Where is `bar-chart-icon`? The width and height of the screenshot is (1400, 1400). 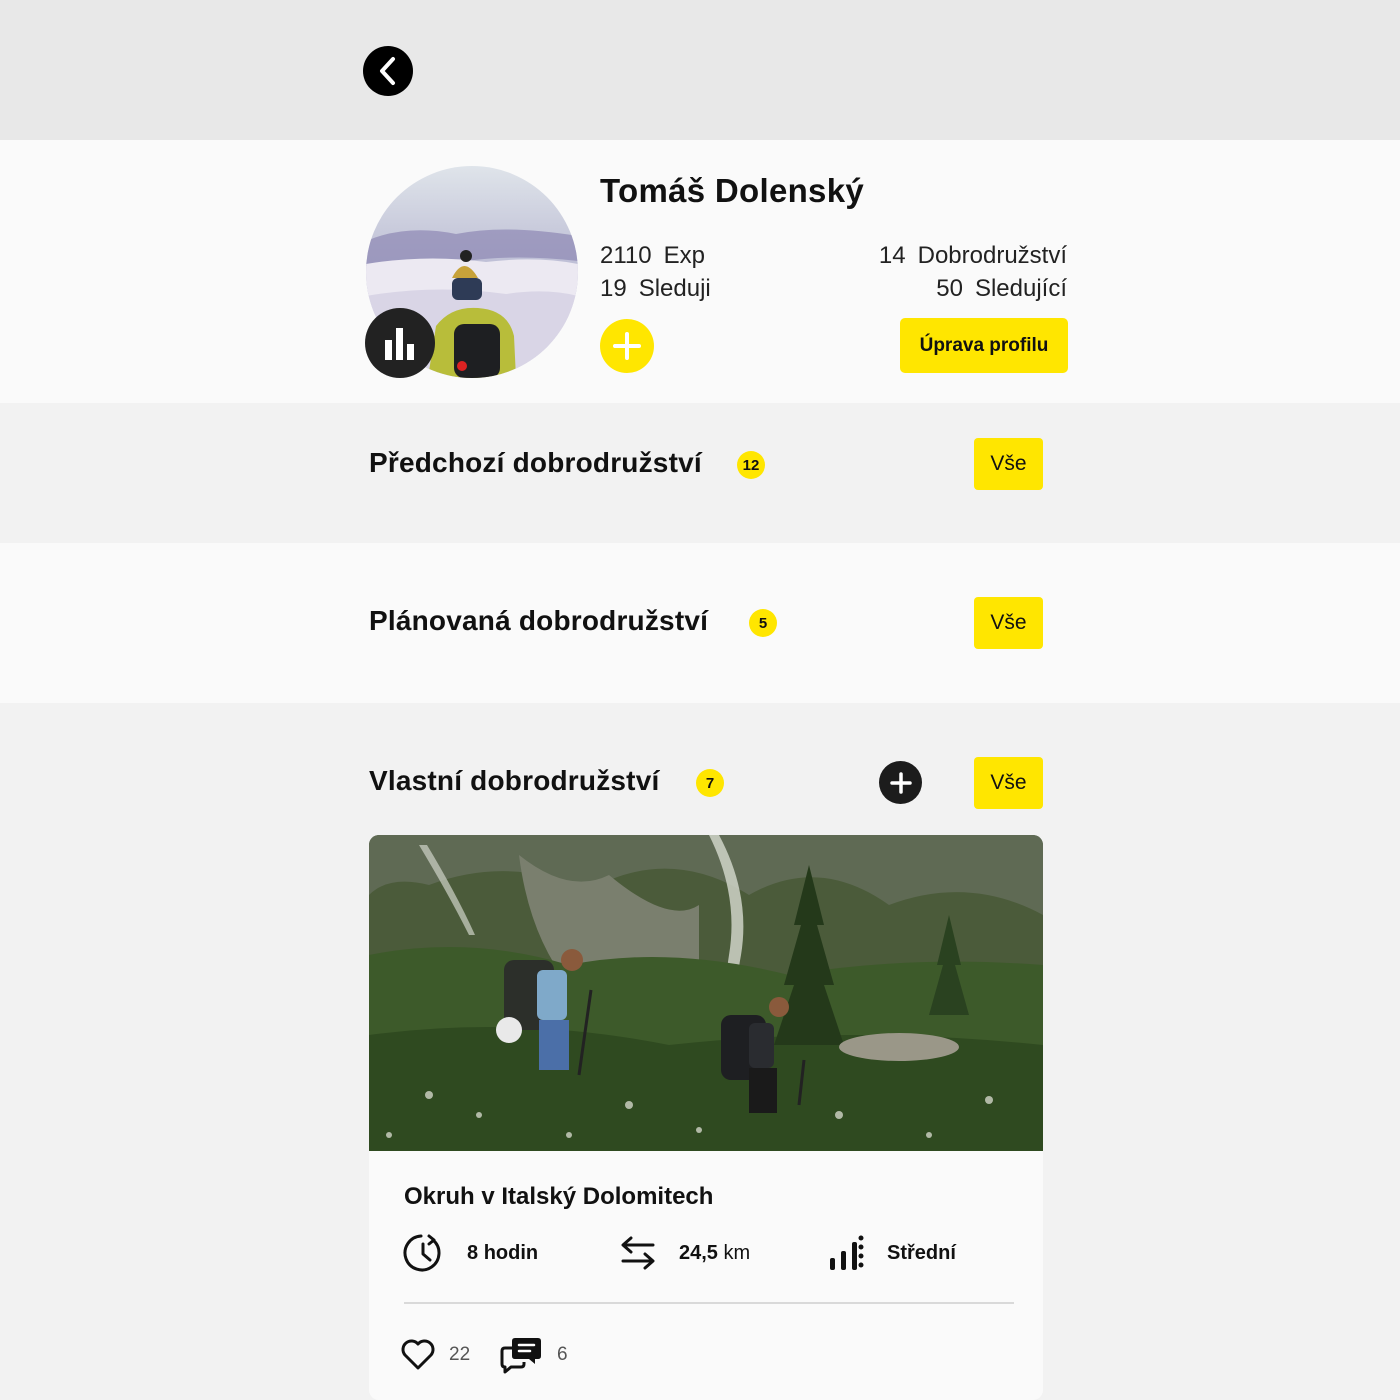 bar-chart-icon is located at coordinates (399, 344).